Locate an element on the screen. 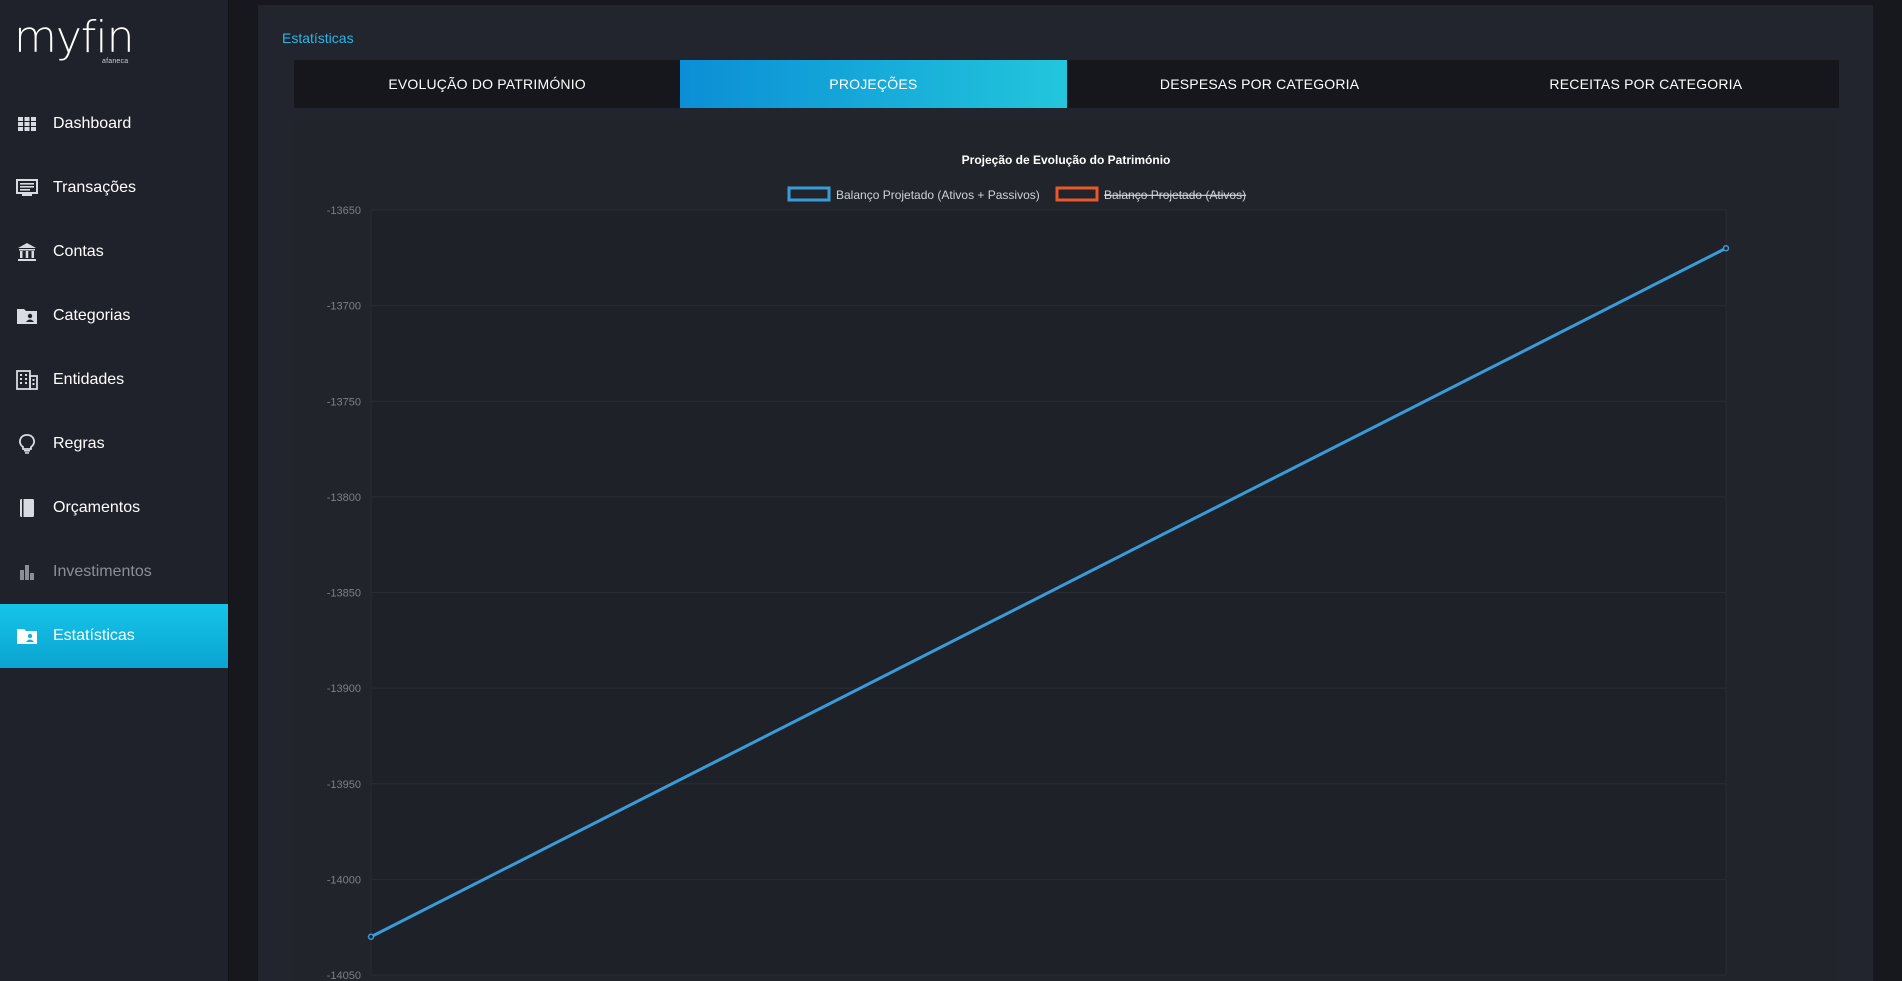  sidebar-item-transacoes: Transações is located at coordinates (114, 188).